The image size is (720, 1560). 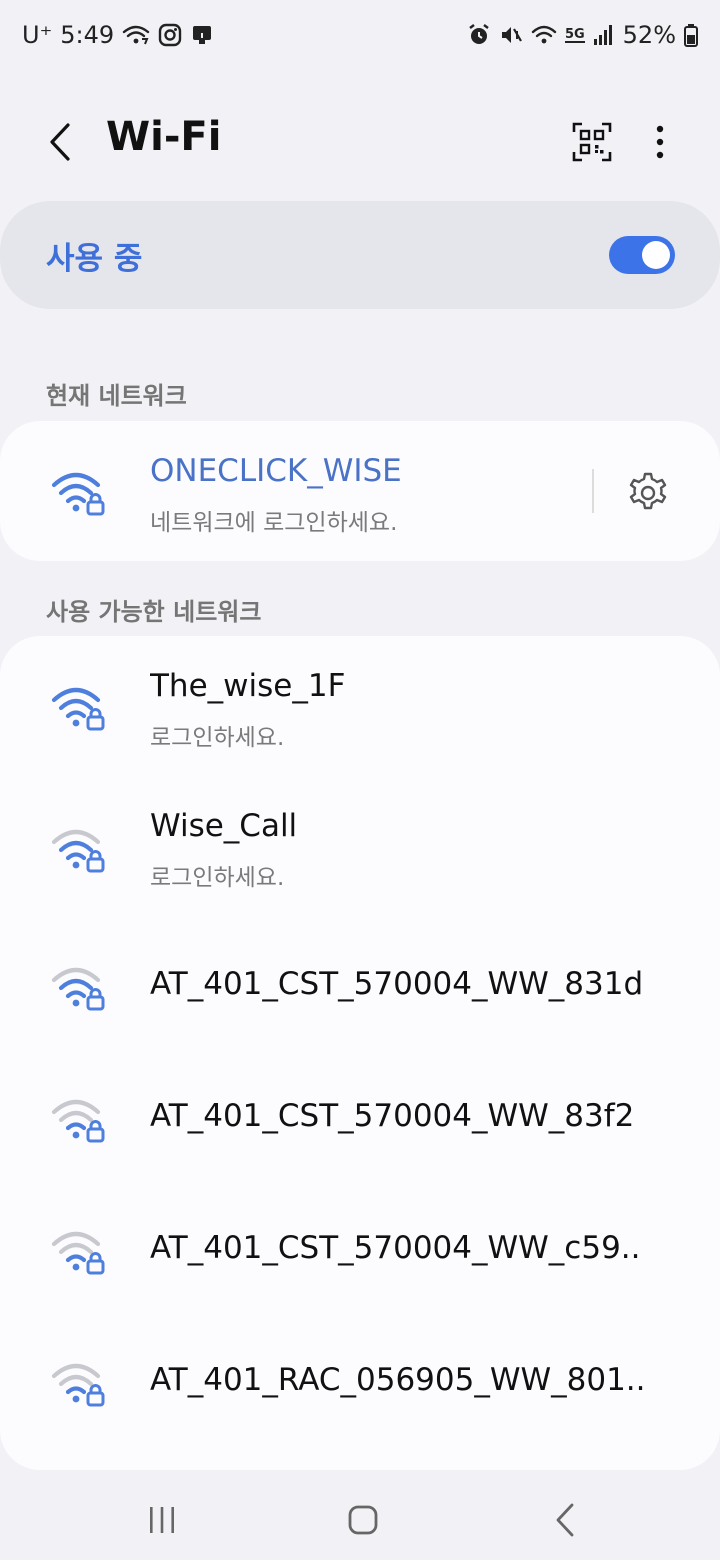 What do you see at coordinates (360, 850) in the screenshot?
I see `network-item: Wise_Call 로그인하세요.` at bounding box center [360, 850].